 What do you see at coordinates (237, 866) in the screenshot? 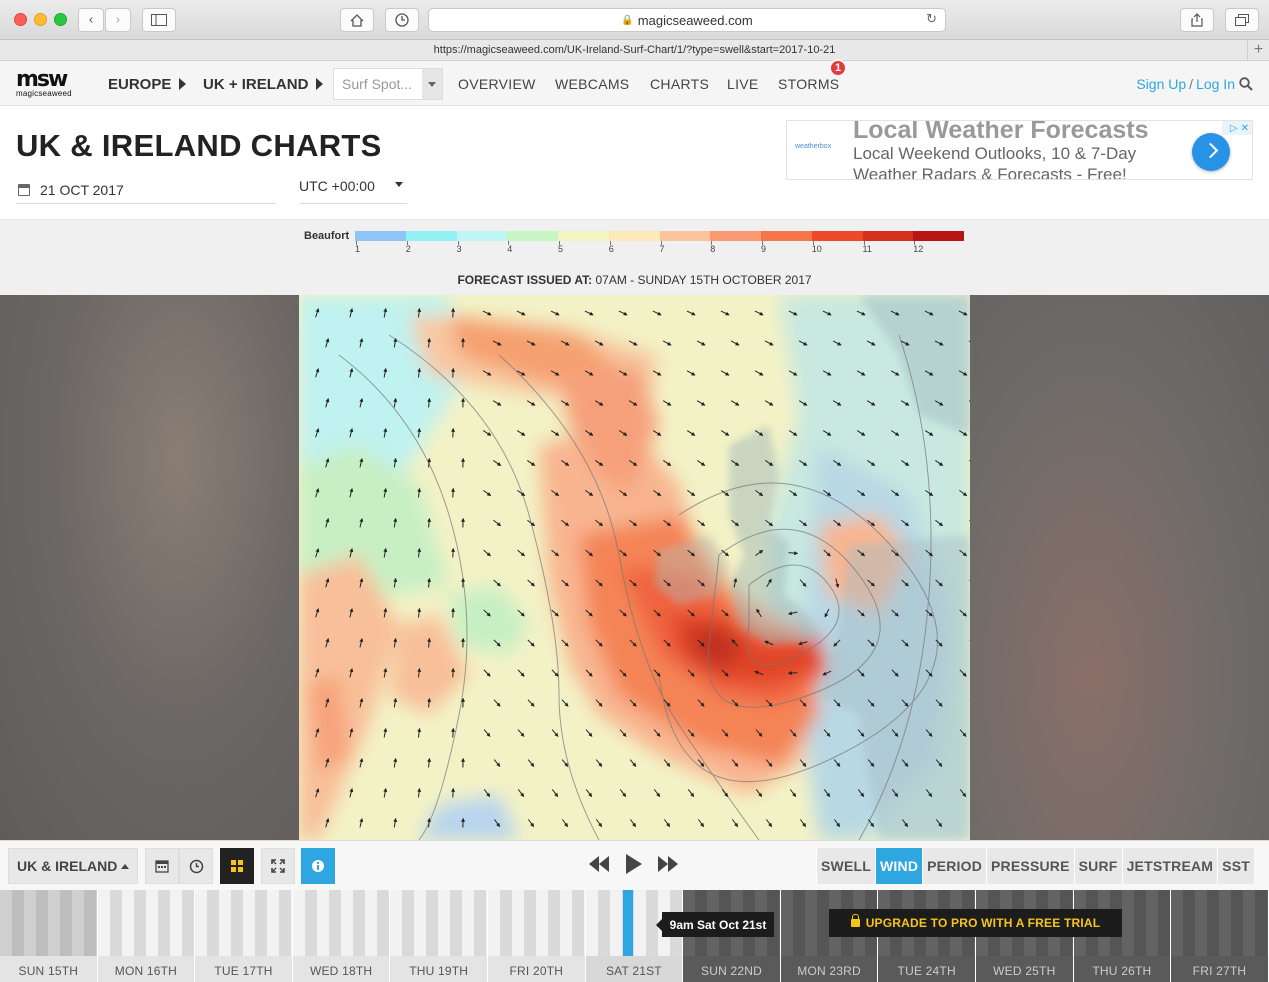
I see `grid-view-button` at bounding box center [237, 866].